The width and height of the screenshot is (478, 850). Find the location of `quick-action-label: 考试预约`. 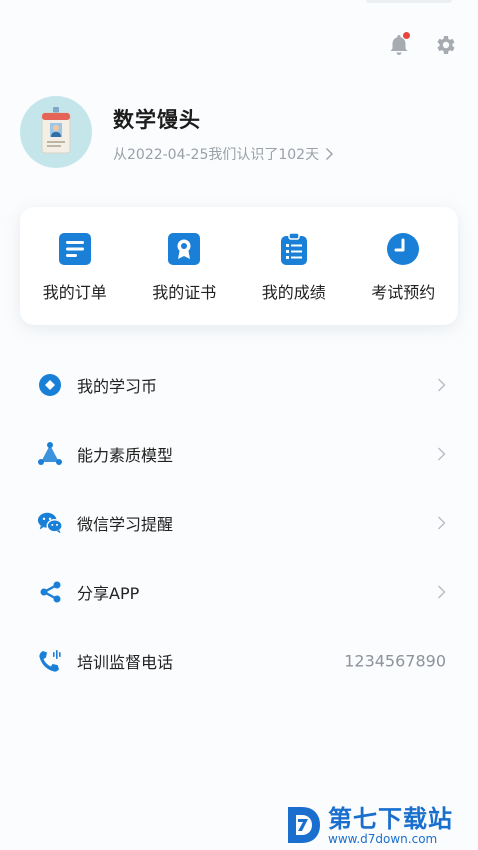

quick-action-label: 考试预约 is located at coordinates (403, 292).